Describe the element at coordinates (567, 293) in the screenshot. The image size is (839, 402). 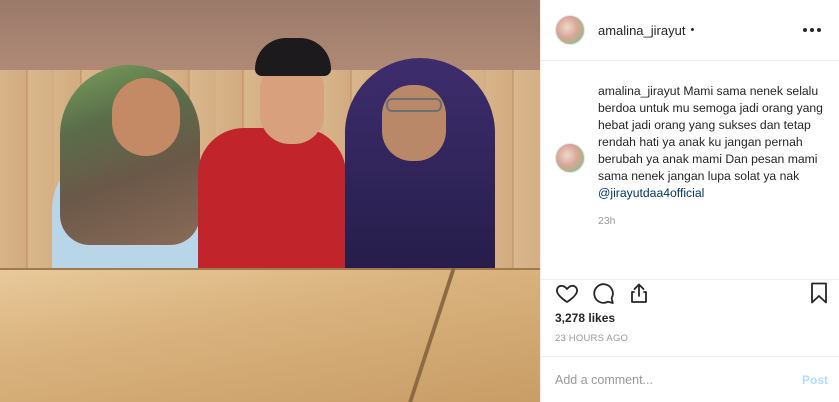
I see `heart-icon` at that location.